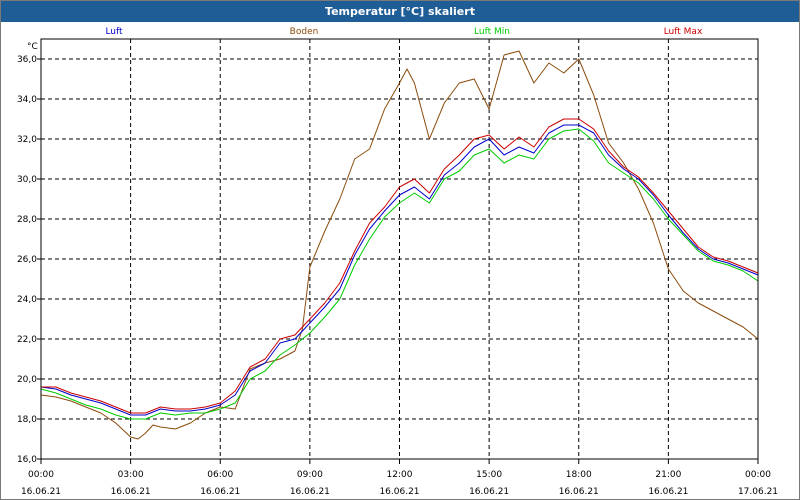  What do you see at coordinates (27, 300) in the screenshot?
I see `y-tick-label: 24,0` at bounding box center [27, 300].